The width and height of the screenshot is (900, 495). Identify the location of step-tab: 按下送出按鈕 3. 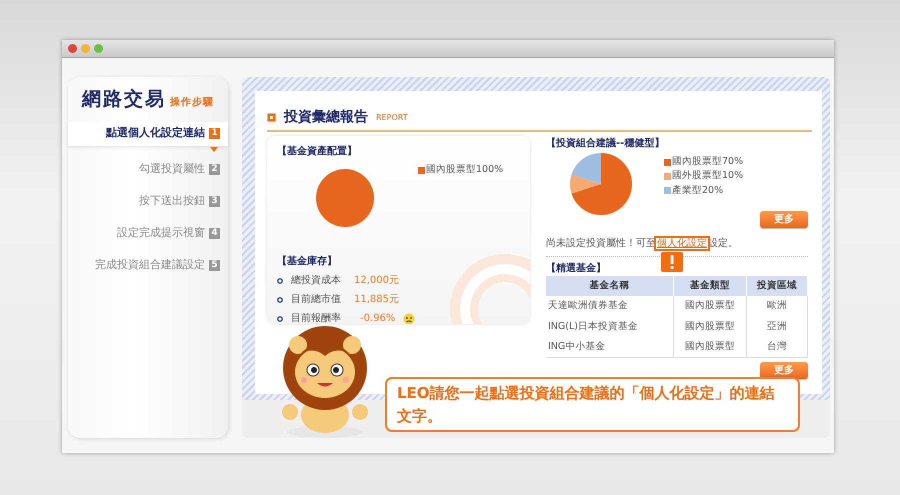
(148, 202).